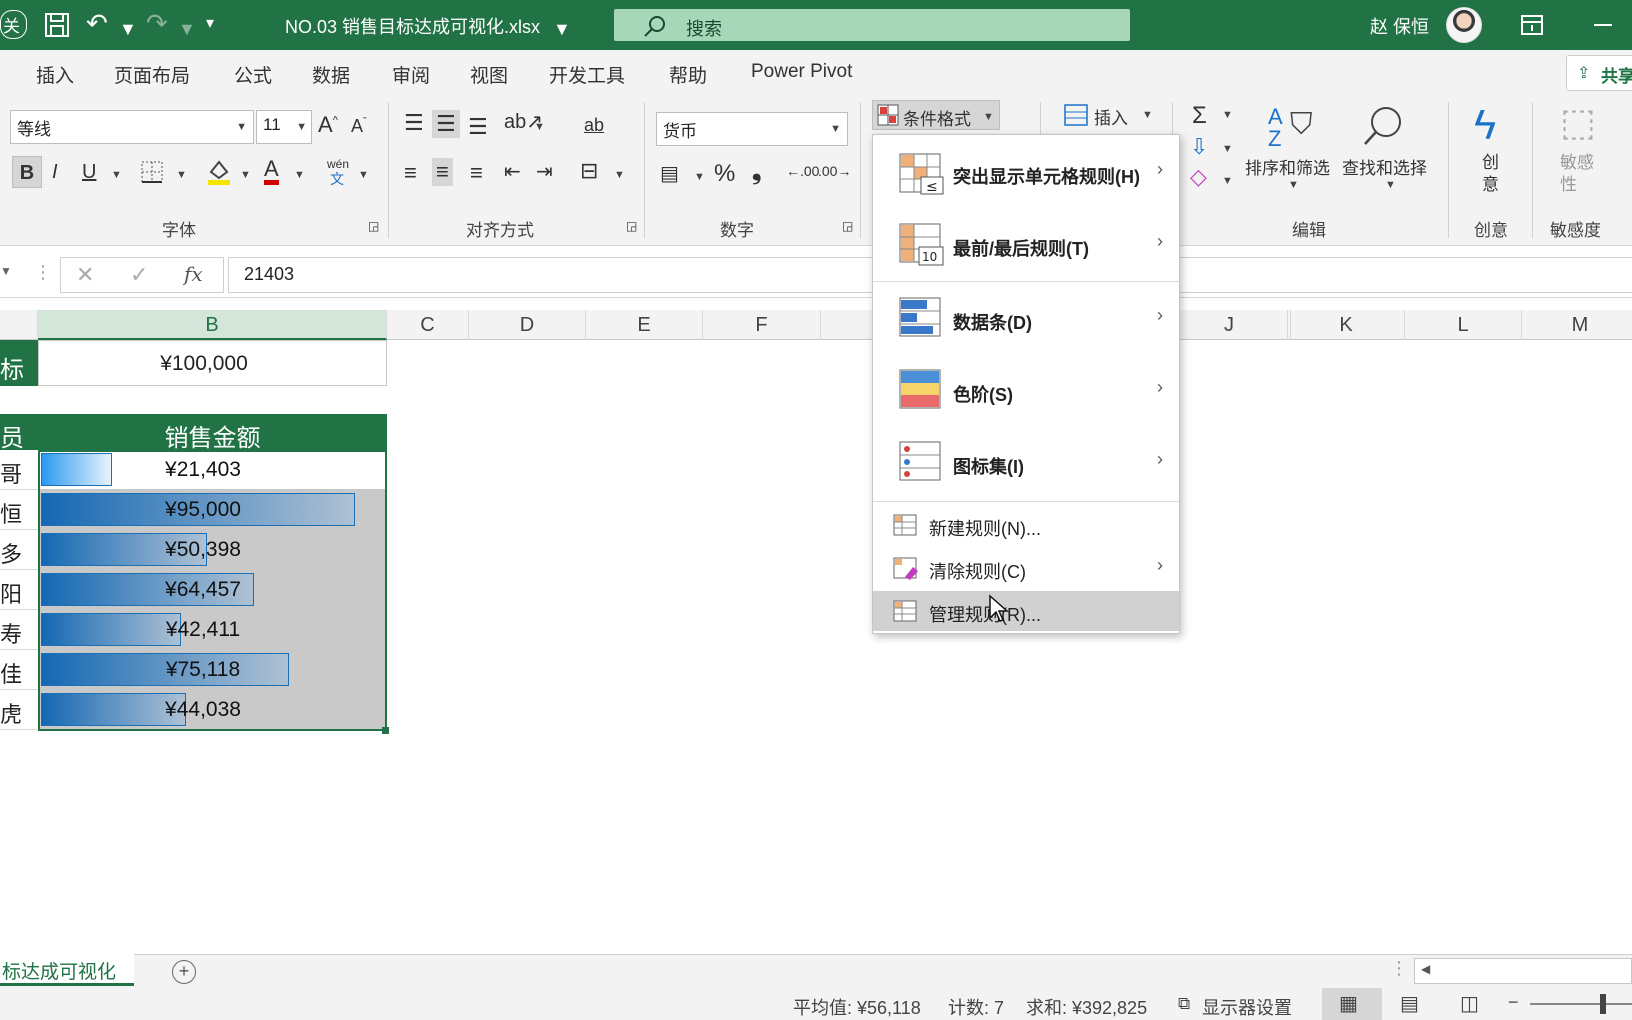 Image resolution: width=1632 pixels, height=1020 pixels. What do you see at coordinates (1578, 123) in the screenshot?
I see `sensitivity-icon: ⬚` at bounding box center [1578, 123].